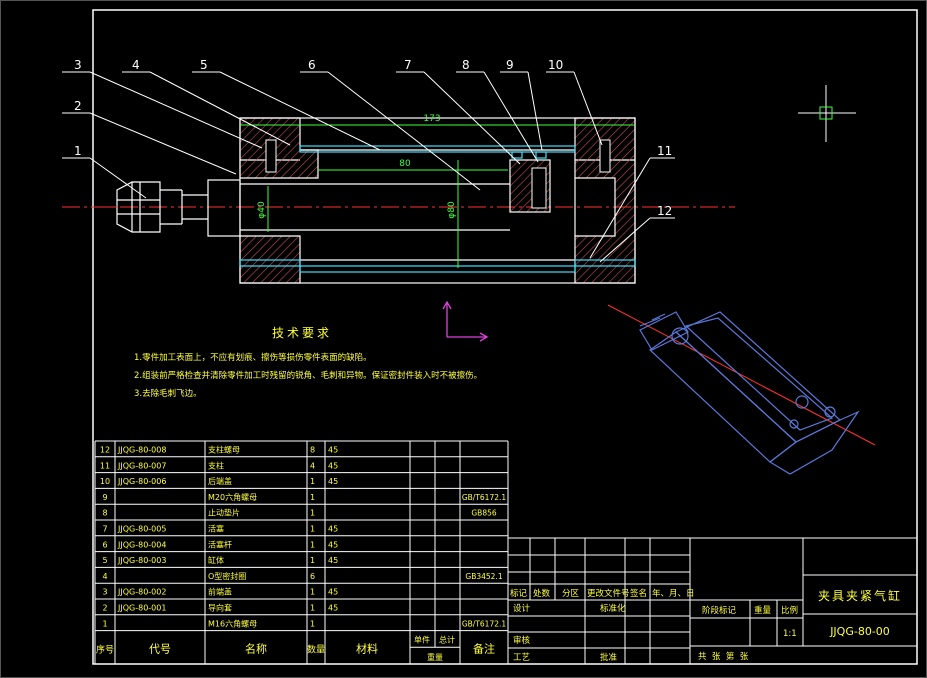 Image resolution: width=927 pixels, height=678 pixels. What do you see at coordinates (316, 649) in the screenshot?
I see `bom-header-qty: 数量` at bounding box center [316, 649].